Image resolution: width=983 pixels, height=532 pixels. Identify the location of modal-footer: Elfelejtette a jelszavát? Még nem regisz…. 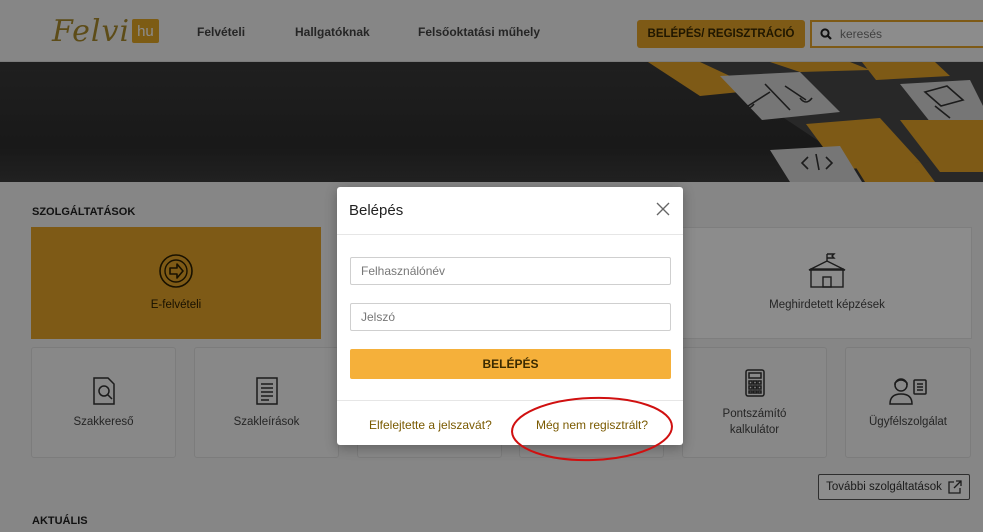
(510, 422).